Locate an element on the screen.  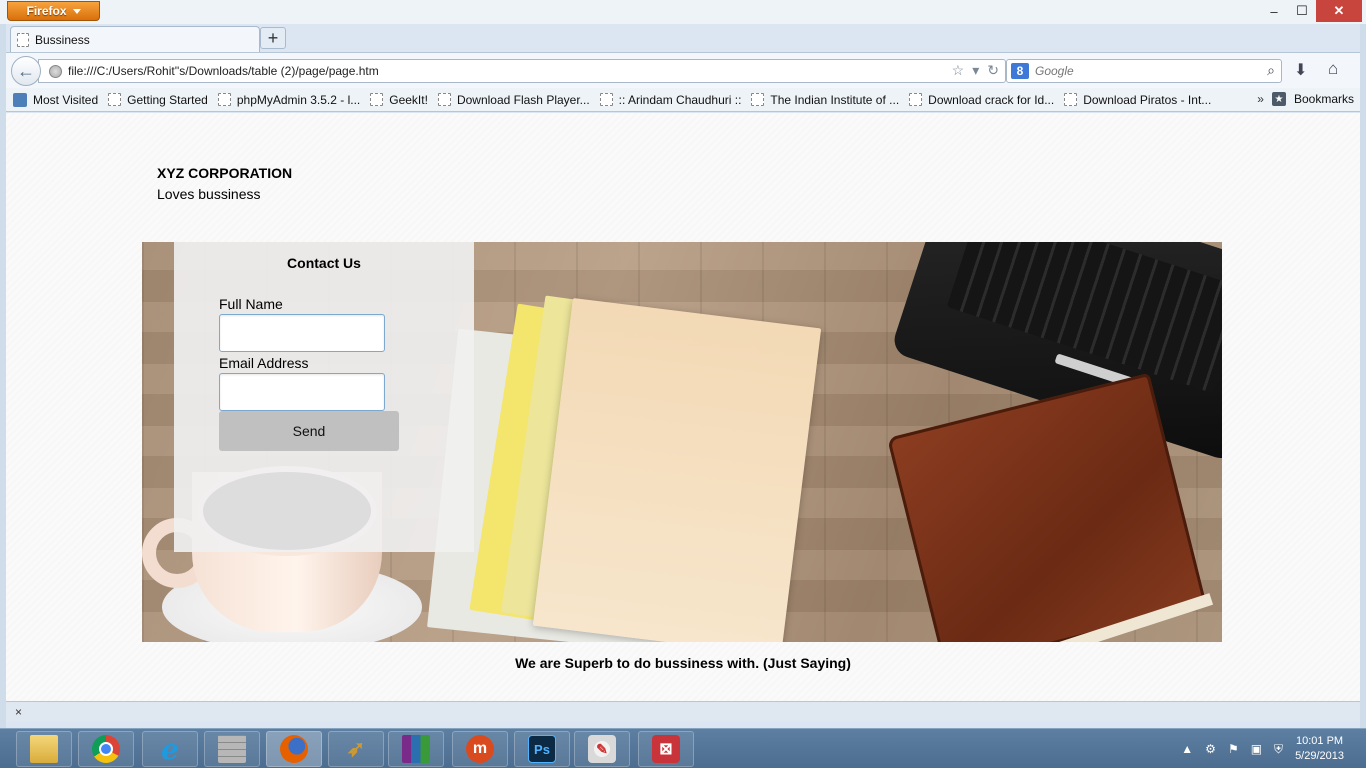
taskbar-internet-explorer: e is located at coordinates (170, 749).